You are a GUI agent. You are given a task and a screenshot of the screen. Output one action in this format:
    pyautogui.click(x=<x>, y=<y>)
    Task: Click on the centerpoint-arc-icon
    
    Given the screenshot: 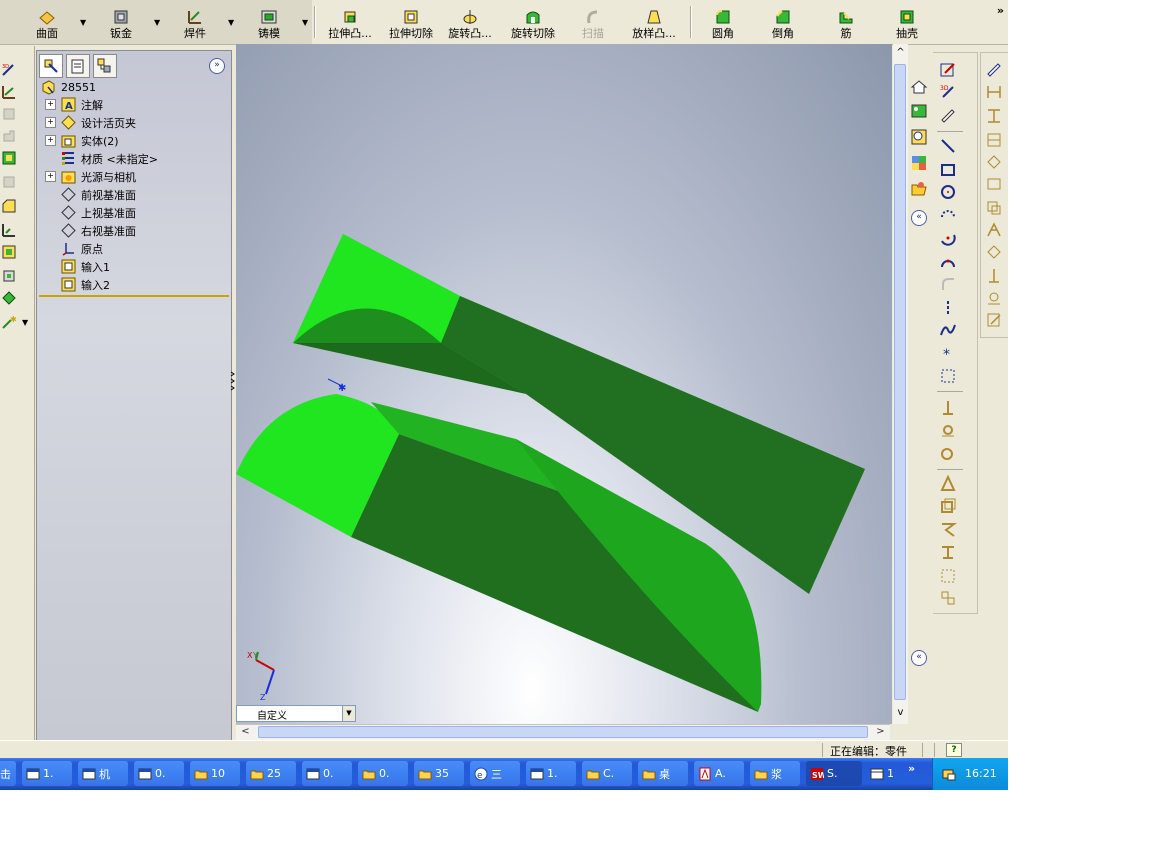 What is the action you would take?
    pyautogui.click(x=948, y=214)
    